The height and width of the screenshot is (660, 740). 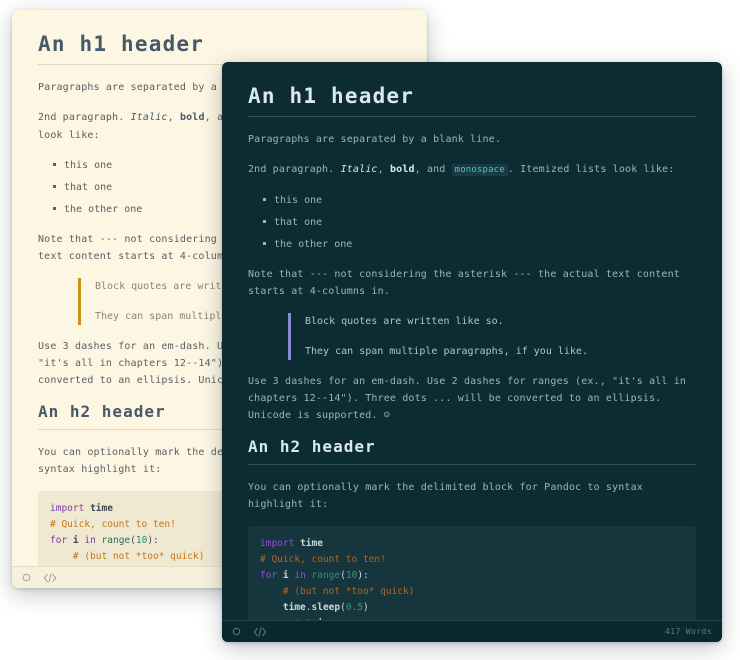 What do you see at coordinates (479, 170) in the screenshot?
I see `inline-code: monospace` at bounding box center [479, 170].